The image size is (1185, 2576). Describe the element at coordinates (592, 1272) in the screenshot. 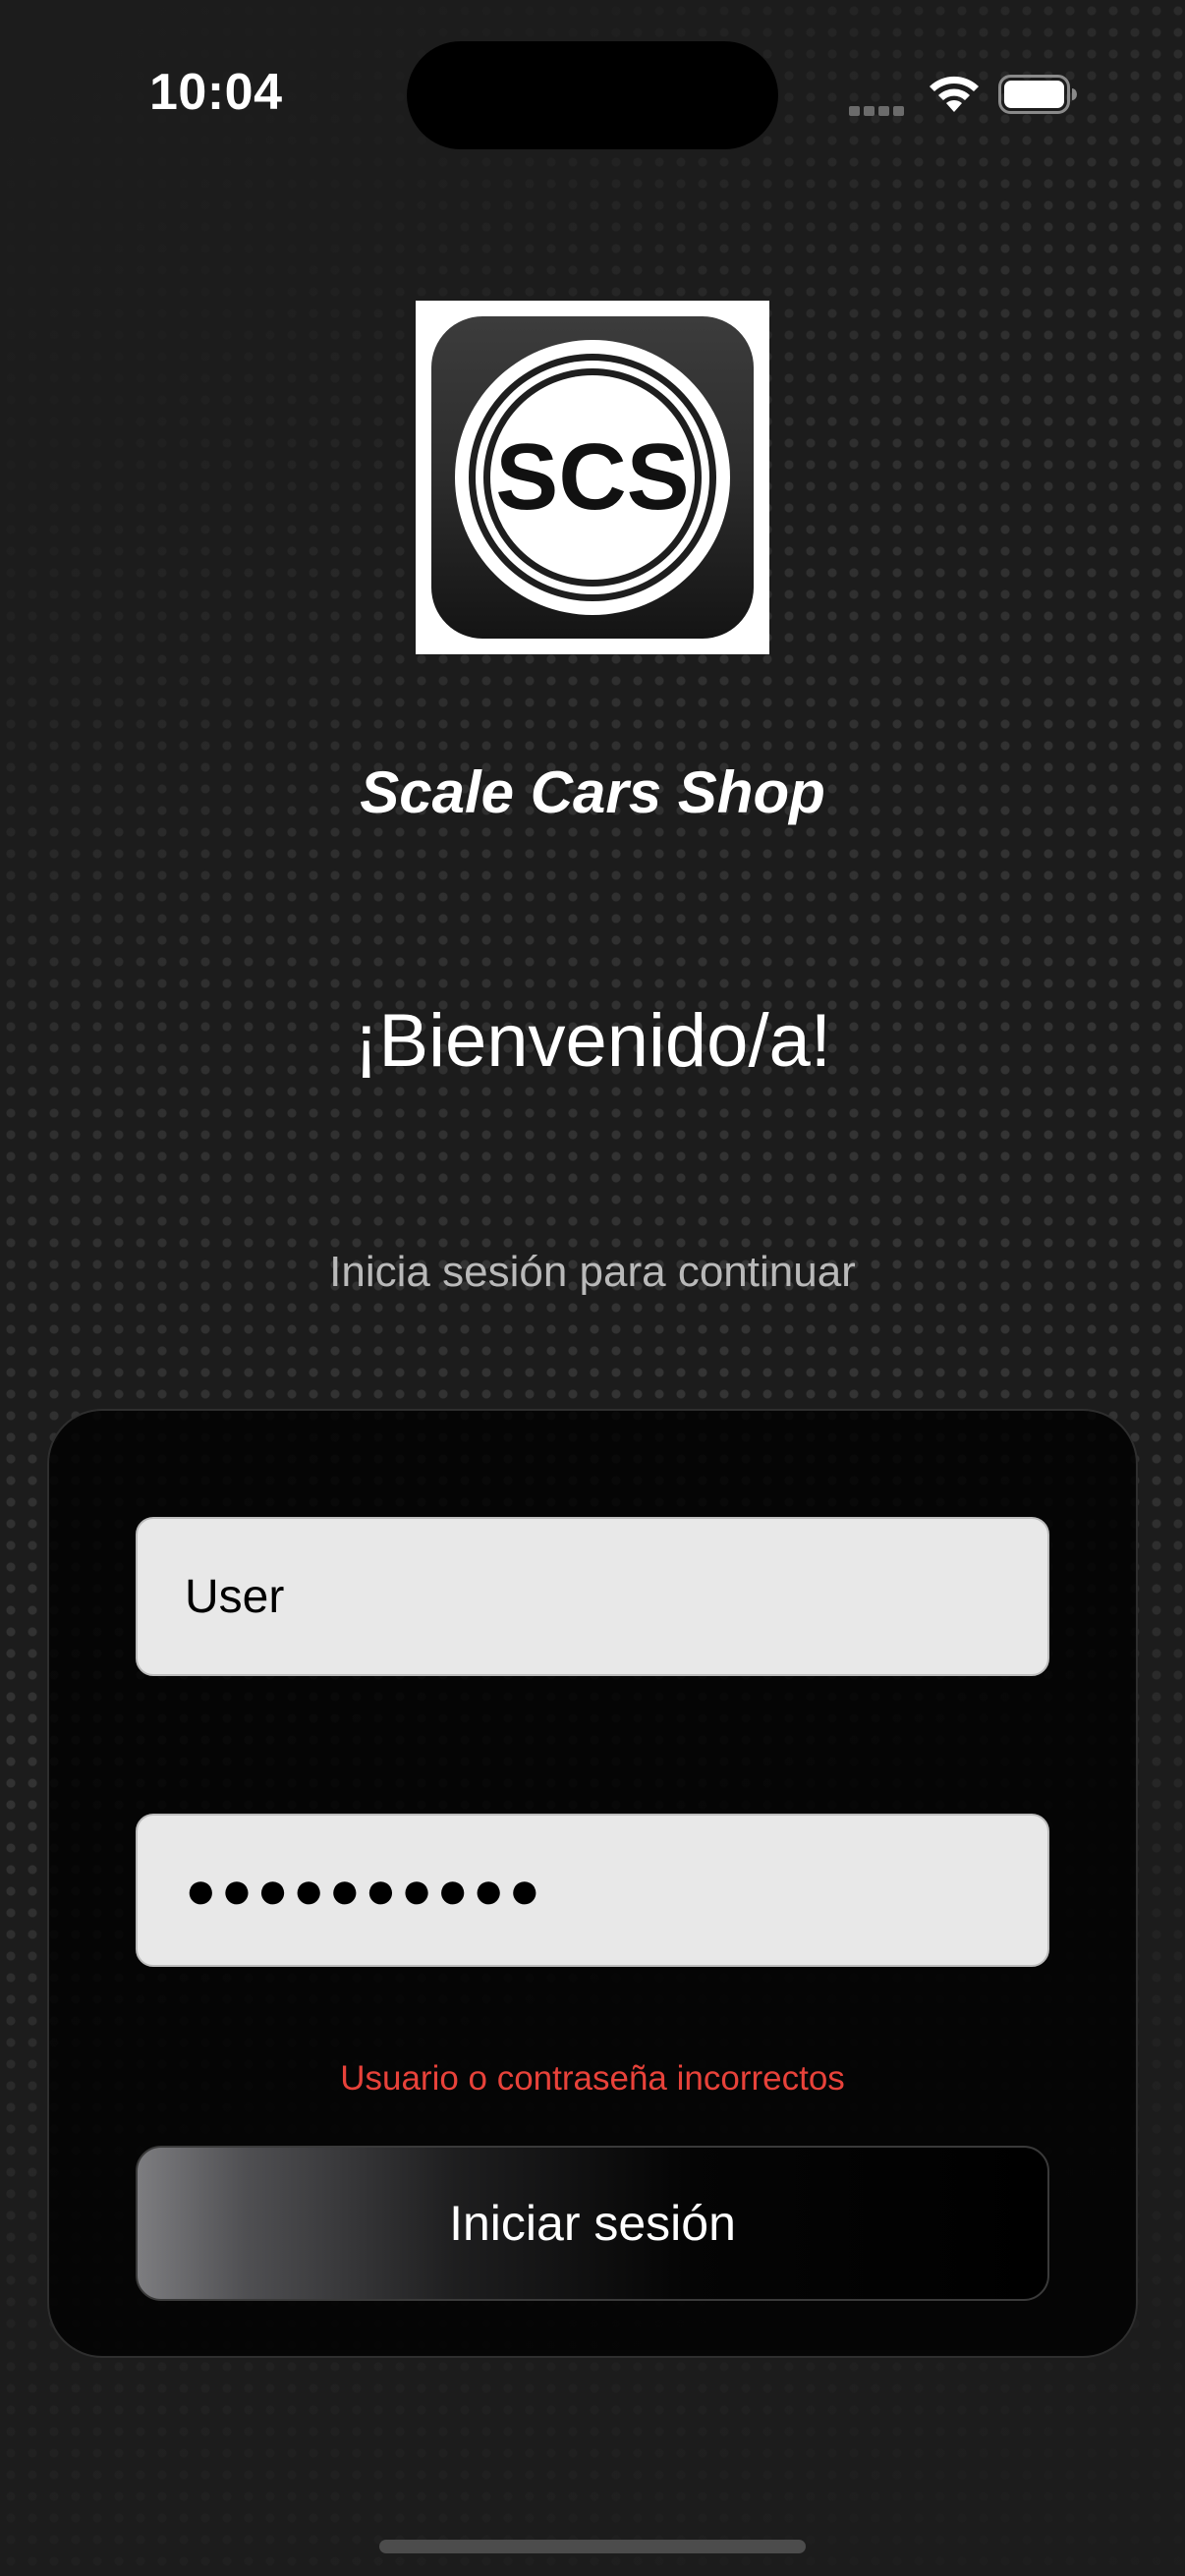

I see `login-subtitle: Inicia sesión para continuar` at that location.